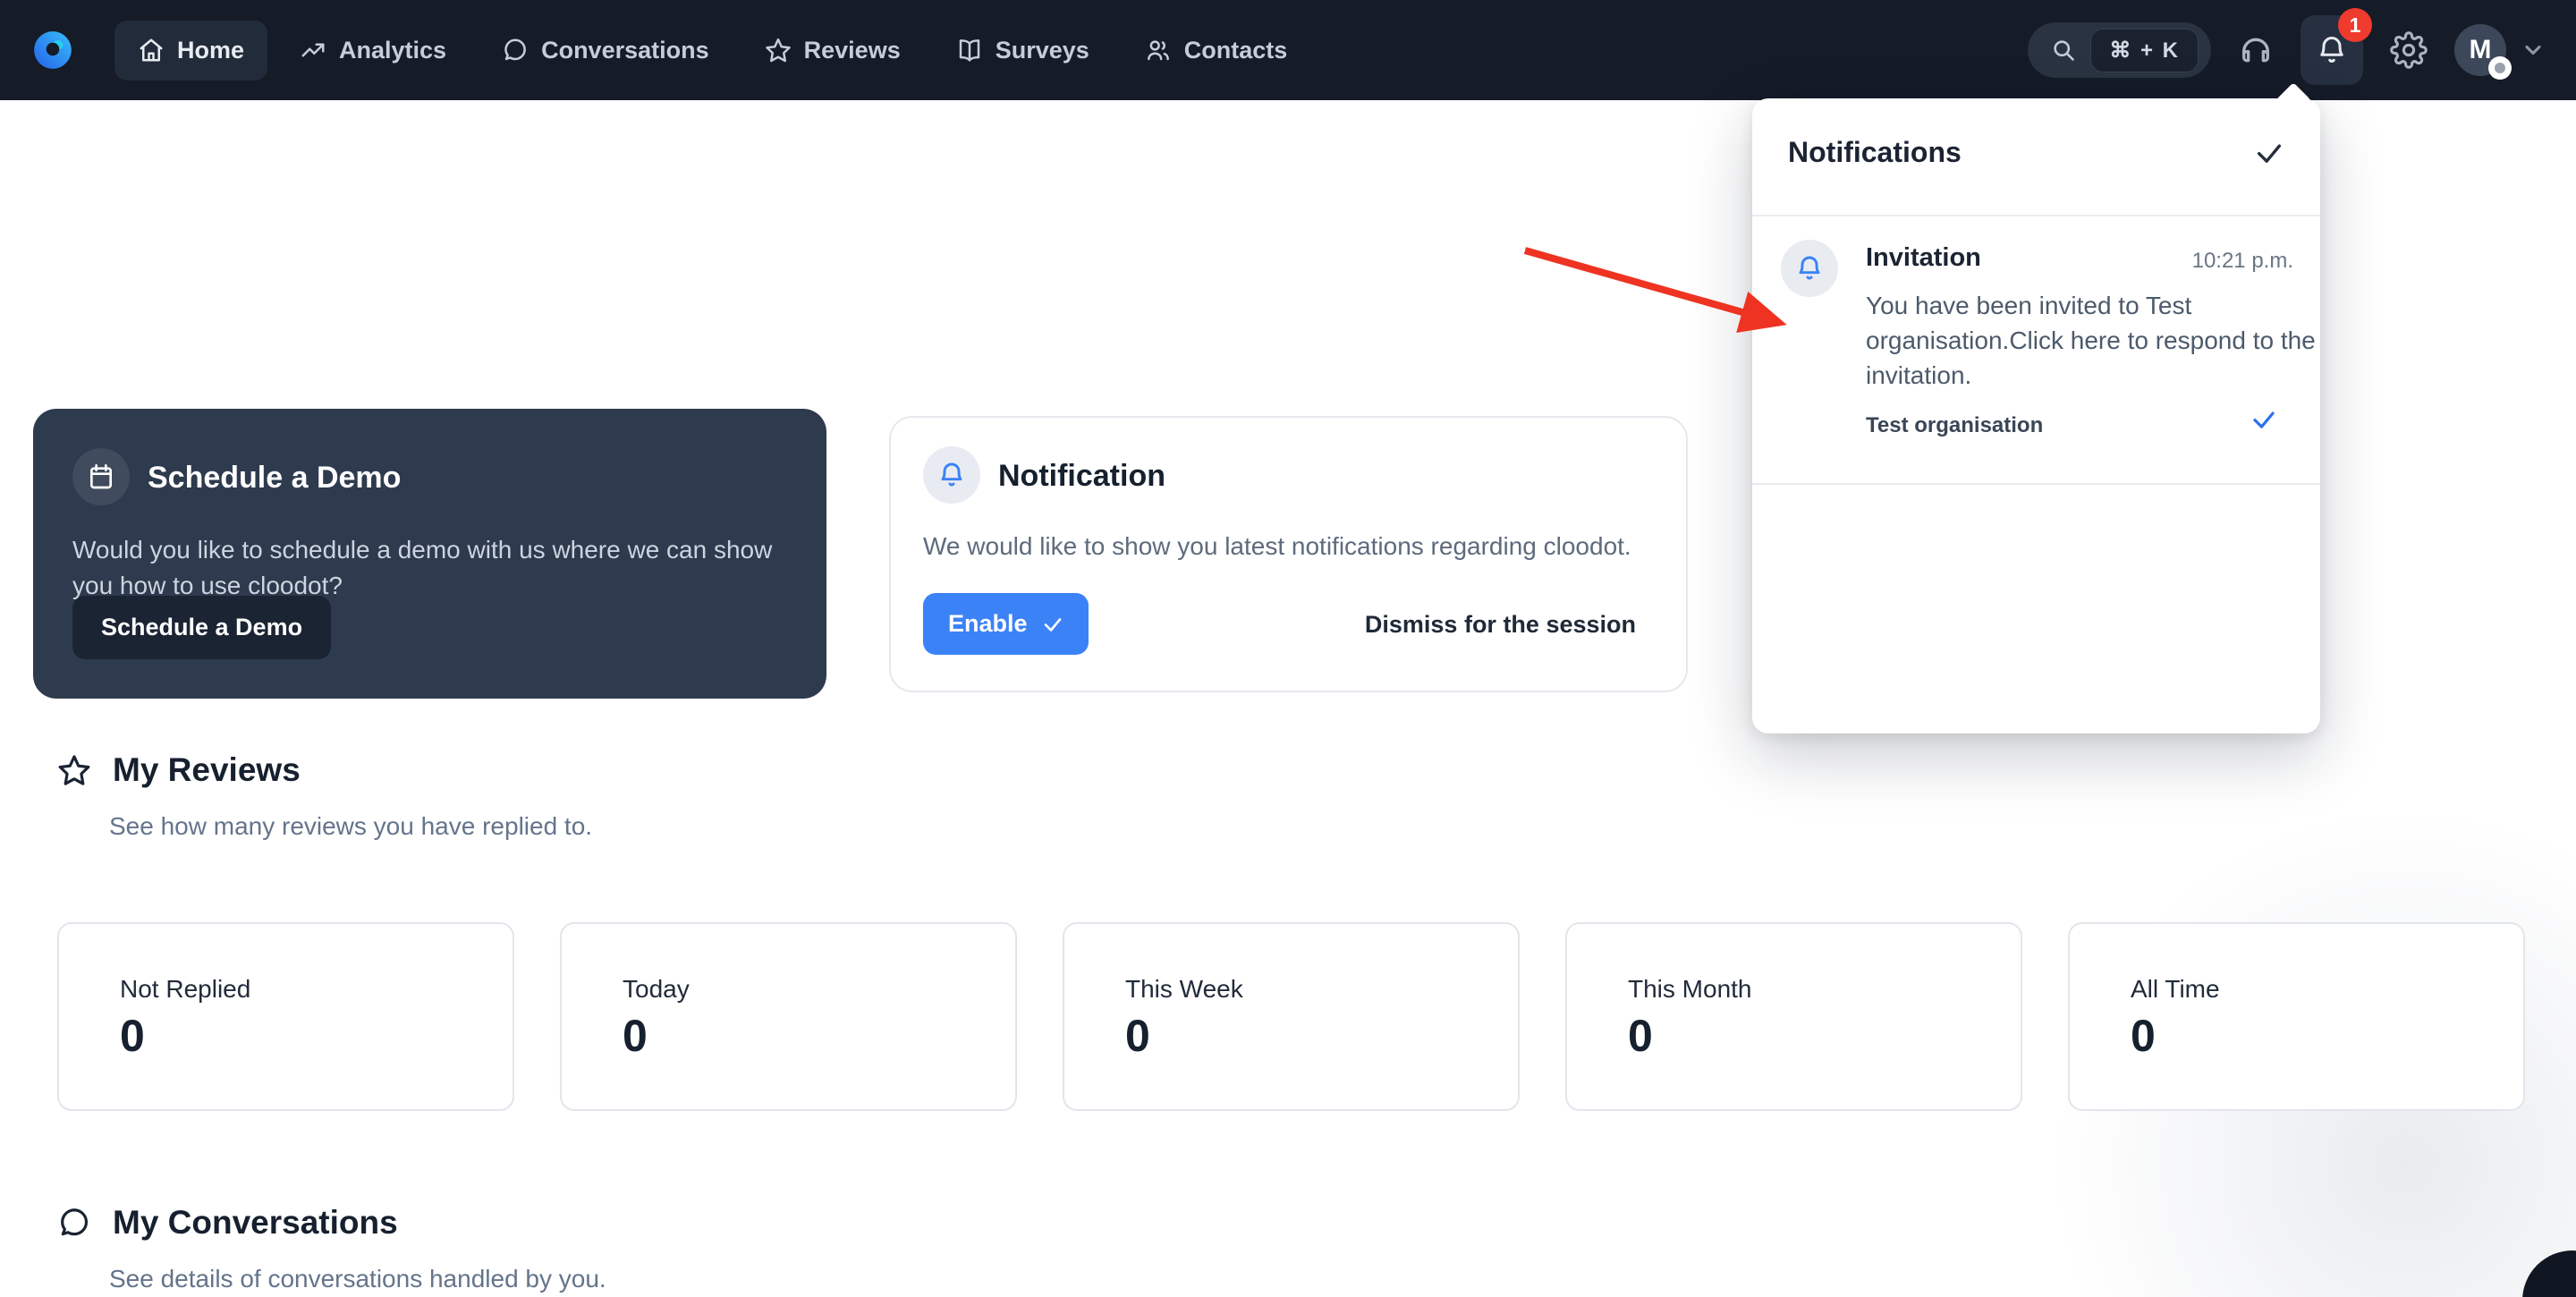 This screenshot has width=2576, height=1297. I want to click on calendar-icon, so click(101, 476).